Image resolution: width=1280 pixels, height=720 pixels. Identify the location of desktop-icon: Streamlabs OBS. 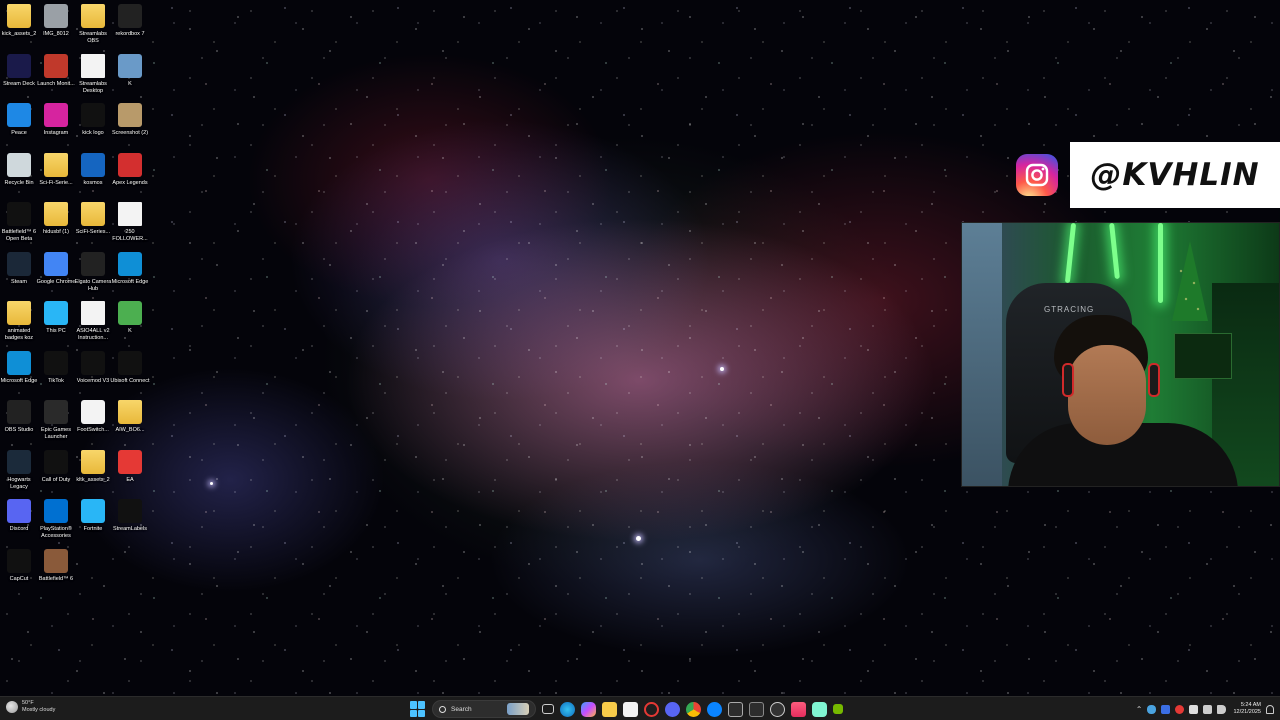
(93, 28).